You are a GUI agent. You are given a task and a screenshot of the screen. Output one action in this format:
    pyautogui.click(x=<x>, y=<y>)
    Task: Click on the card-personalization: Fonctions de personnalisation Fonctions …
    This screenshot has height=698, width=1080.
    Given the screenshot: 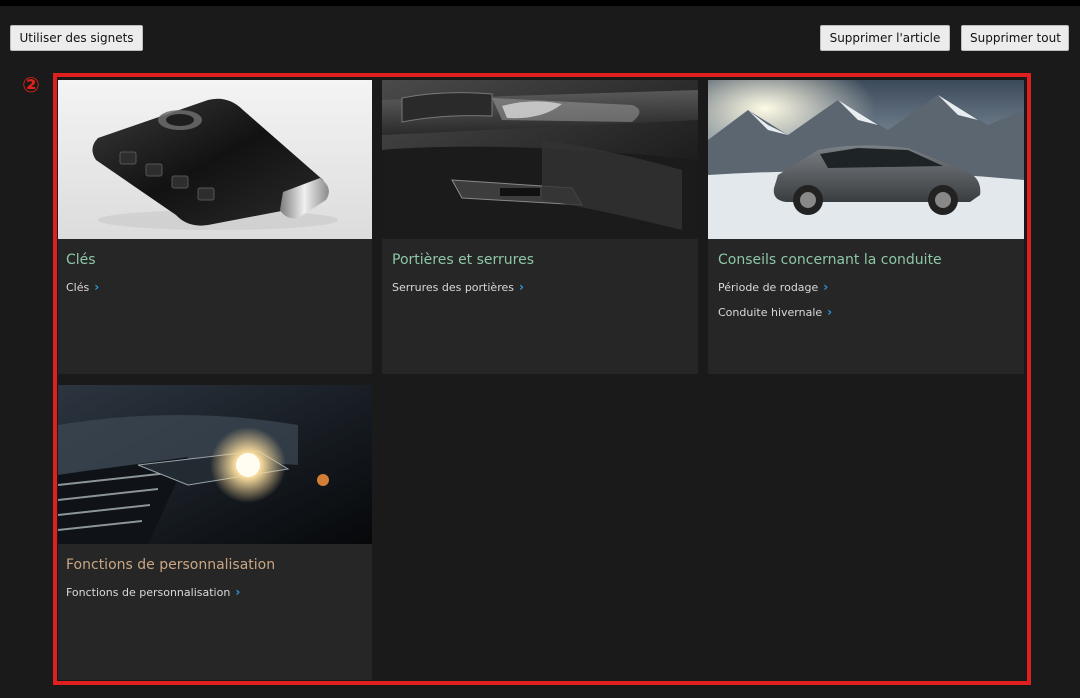 What is the action you would take?
    pyautogui.click(x=215, y=532)
    